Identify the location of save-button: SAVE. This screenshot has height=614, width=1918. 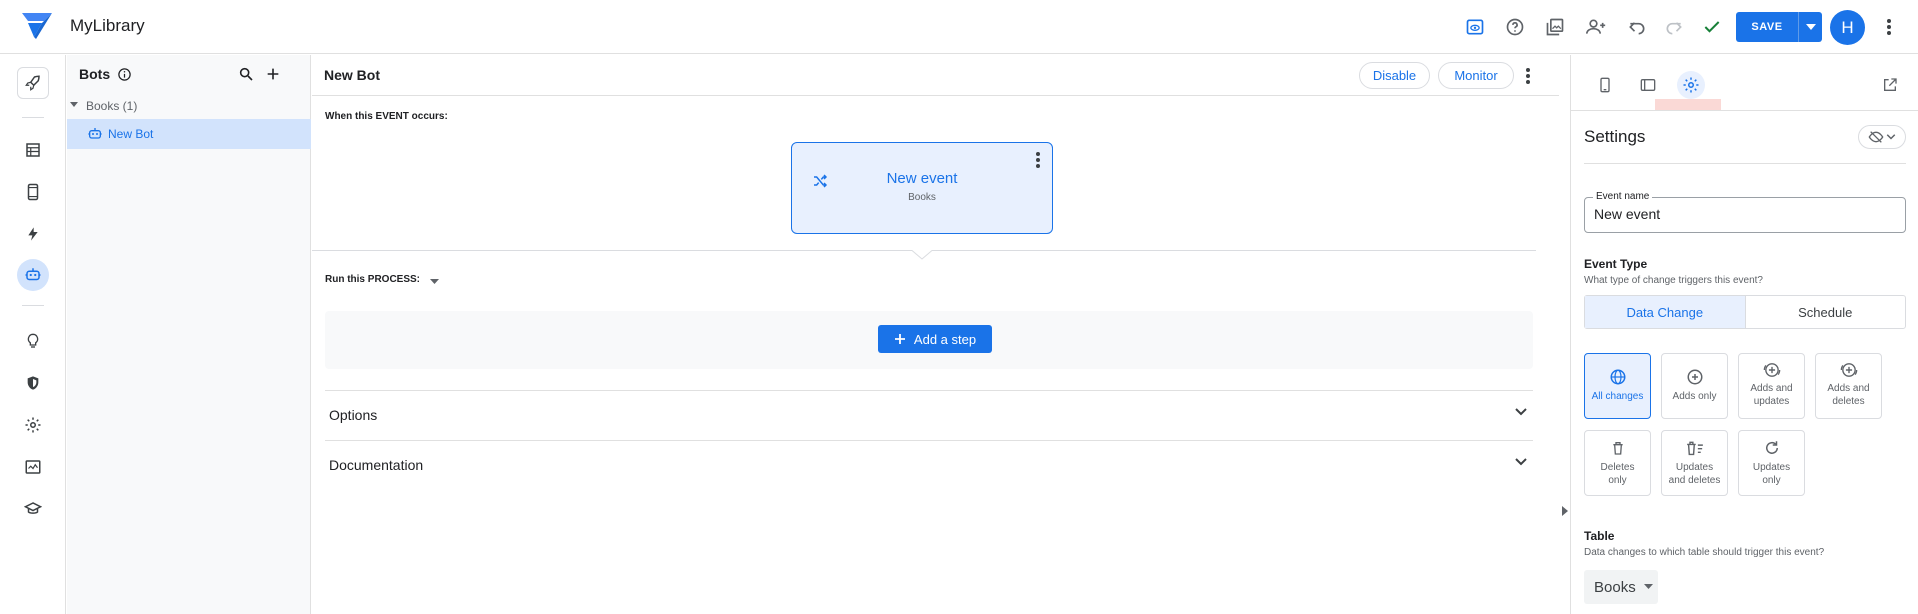
(1767, 27).